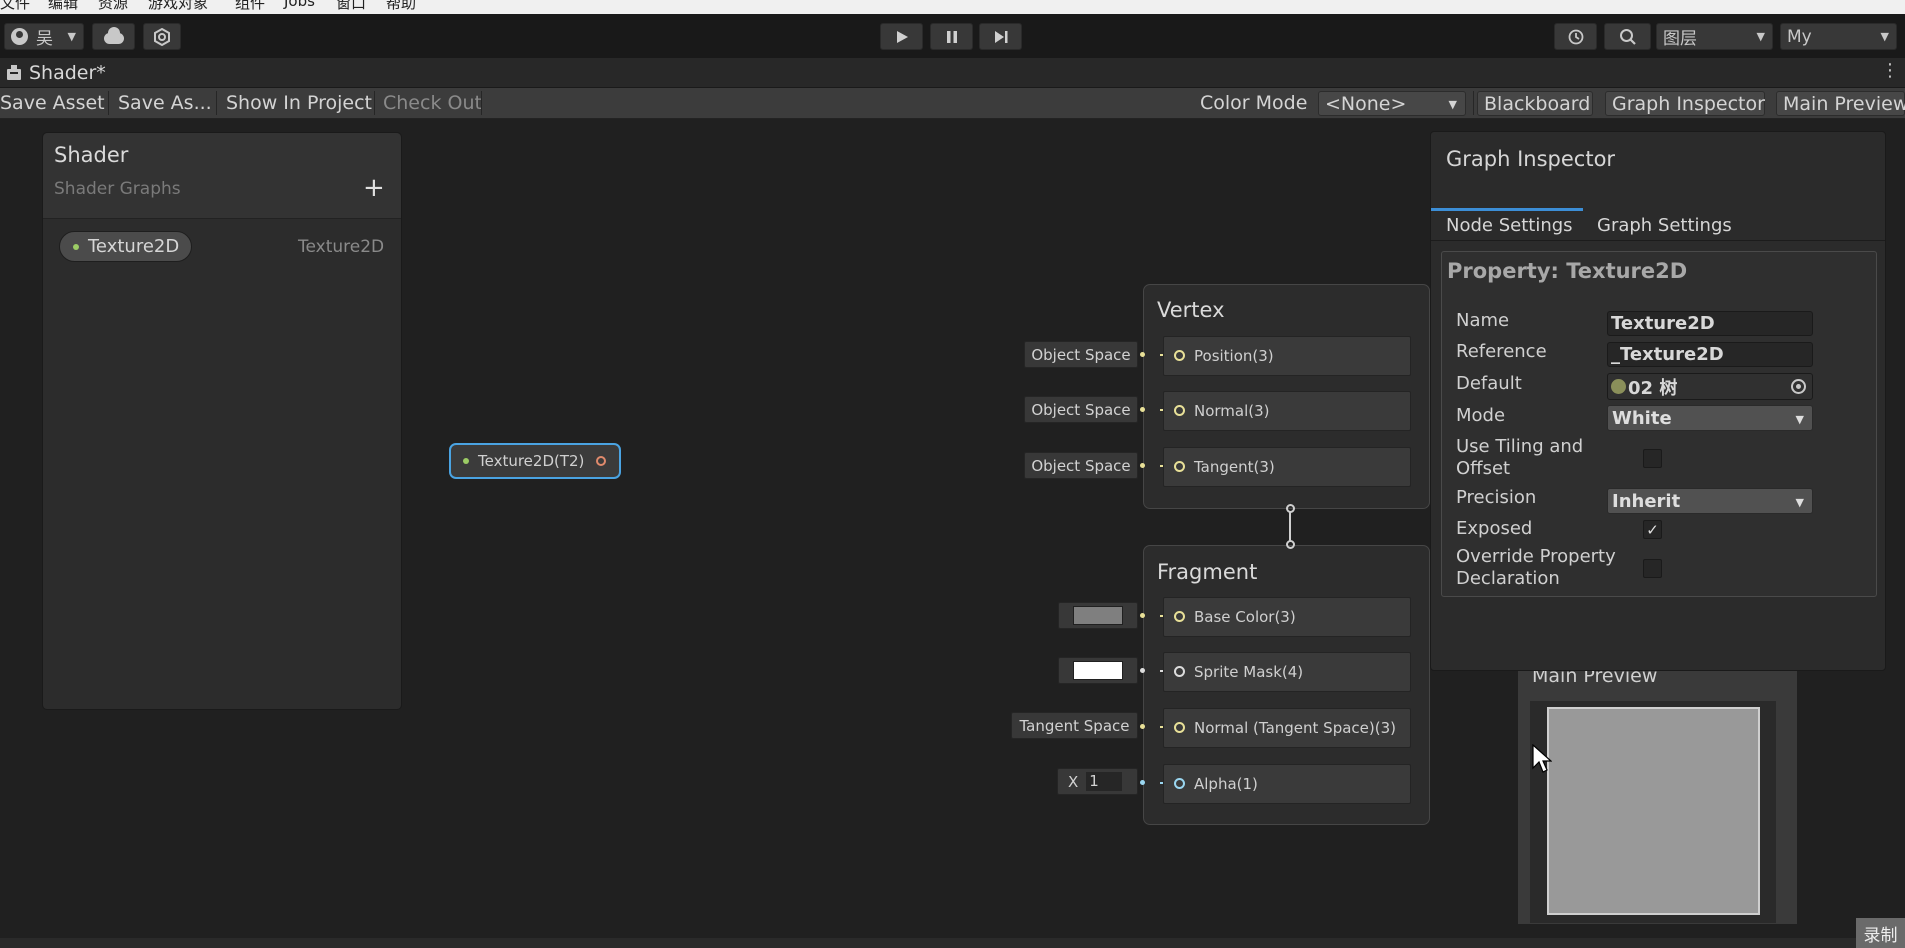 The width and height of the screenshot is (1905, 948). I want to click on account-label: 吴, so click(44, 39).